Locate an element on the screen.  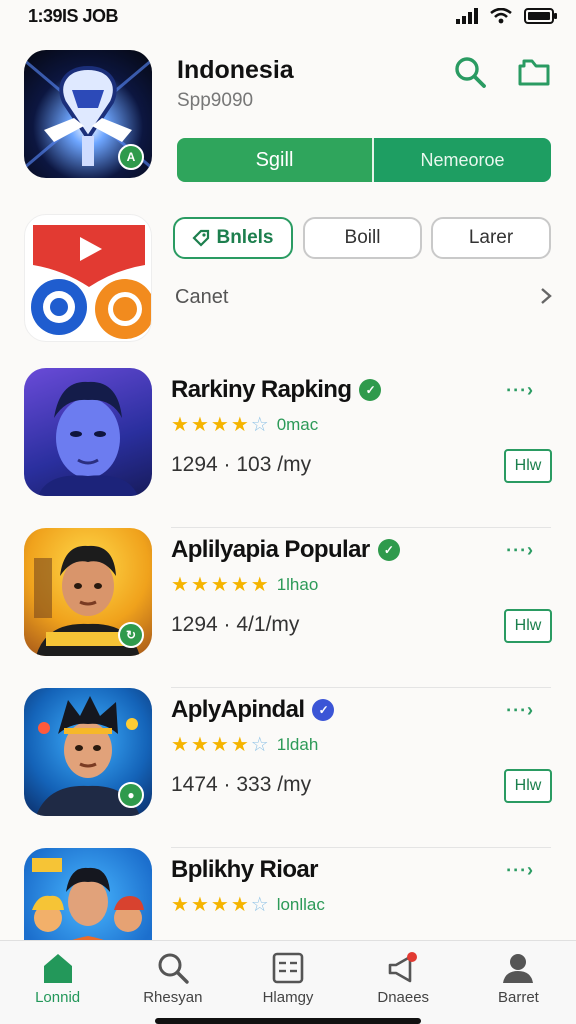
app-title-text: AplyApindal is located at coordinates (238, 709).